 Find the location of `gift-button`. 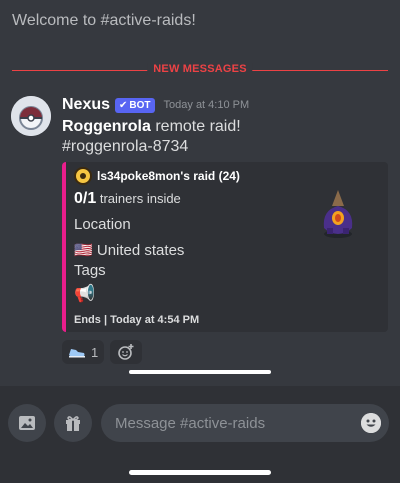

gift-button is located at coordinates (73, 423).